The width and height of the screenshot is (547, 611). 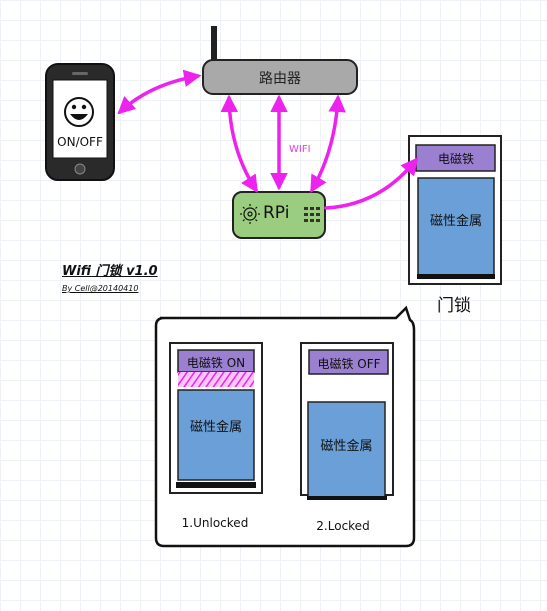 I want to click on router-rpi-link-right, so click(x=328, y=144).